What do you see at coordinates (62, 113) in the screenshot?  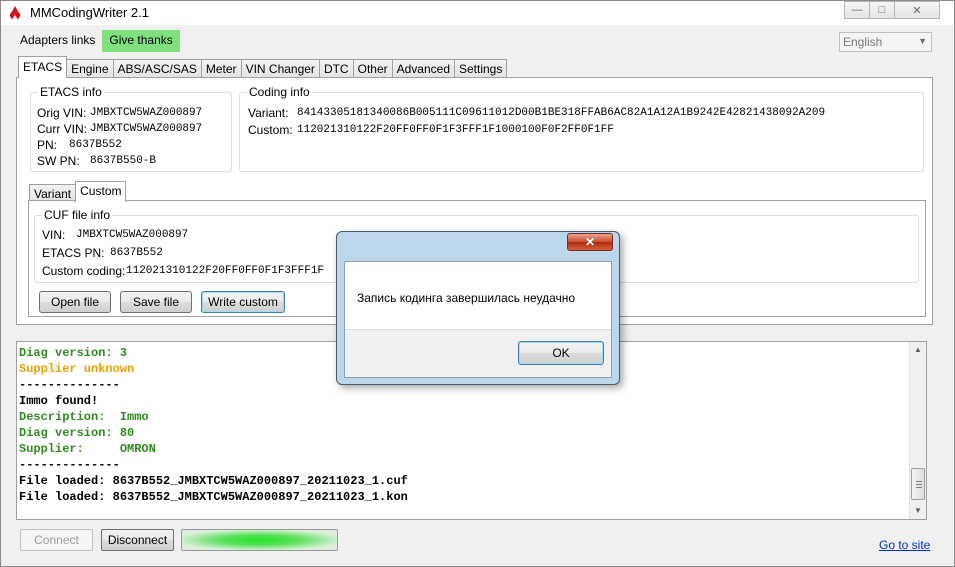 I see `orig-vin-label: Orig VIN:` at bounding box center [62, 113].